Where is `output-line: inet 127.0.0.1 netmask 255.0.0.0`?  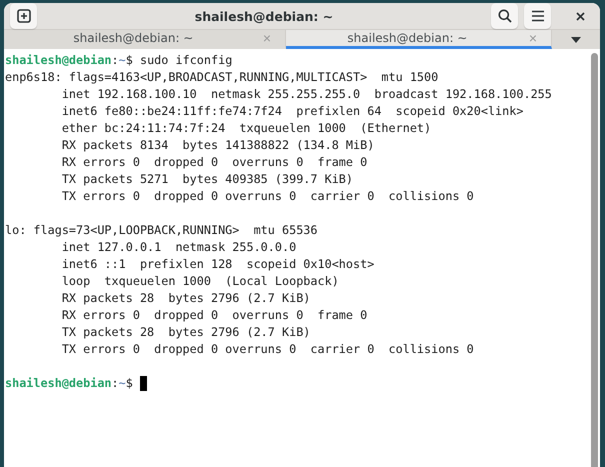
output-line: inet 127.0.0.1 netmask 255.0.0.0 is located at coordinates (179, 247).